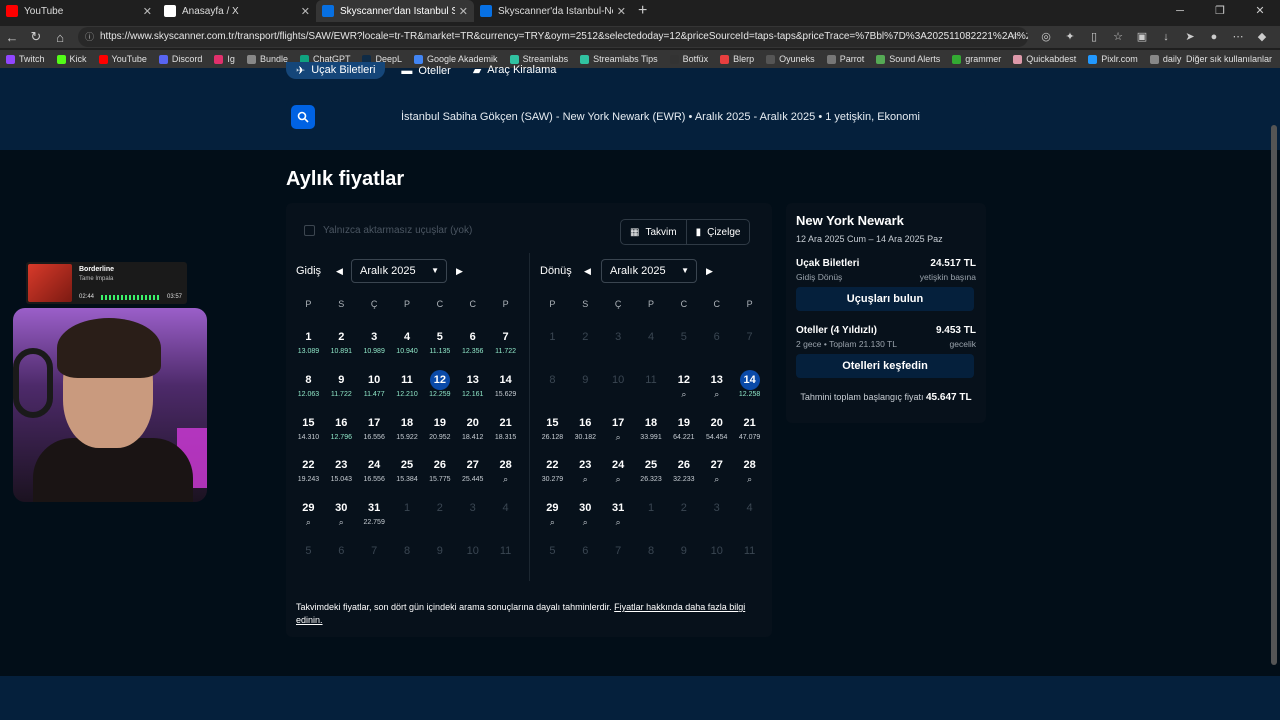  What do you see at coordinates (642, 11) in the screenshot?
I see `new-tab-icon: +` at bounding box center [642, 11].